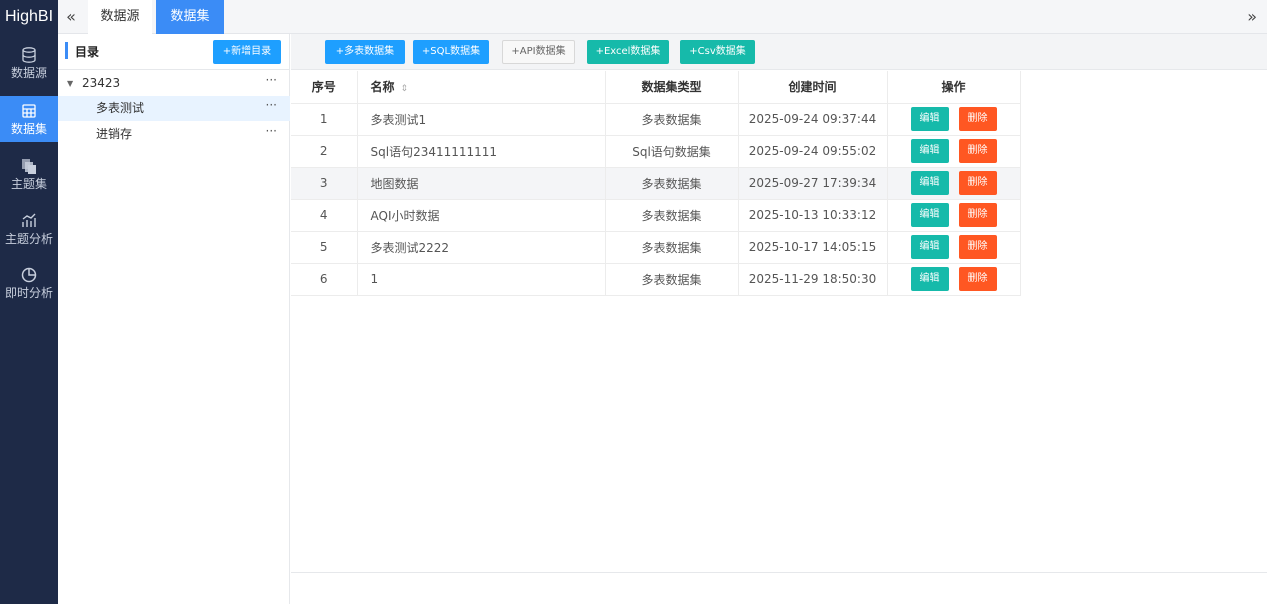 This screenshot has width=1267, height=604. What do you see at coordinates (365, 52) in the screenshot?
I see `add-multitable-dataset-button: +多表数据集` at bounding box center [365, 52].